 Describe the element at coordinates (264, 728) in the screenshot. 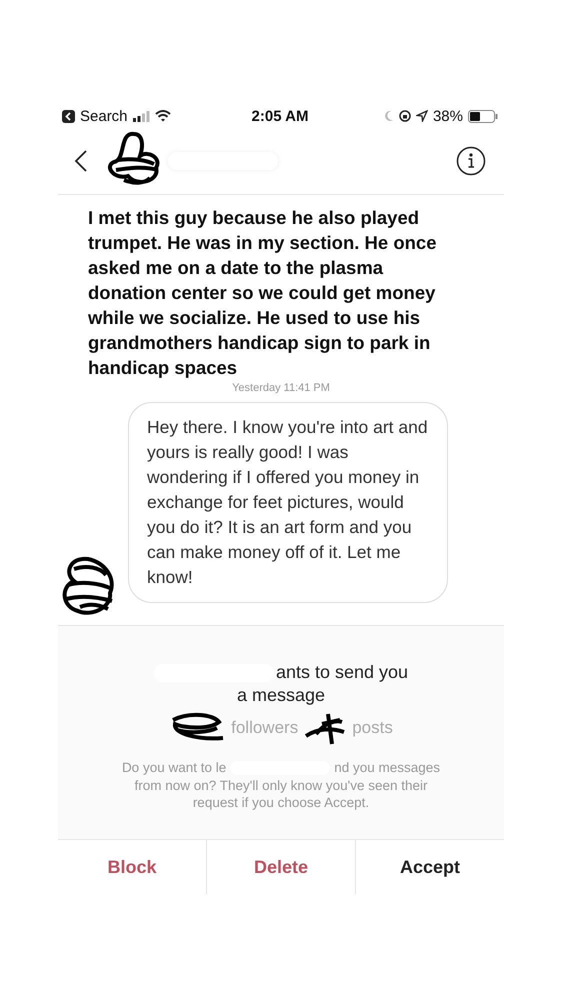

I see `followers-label: followers` at that location.